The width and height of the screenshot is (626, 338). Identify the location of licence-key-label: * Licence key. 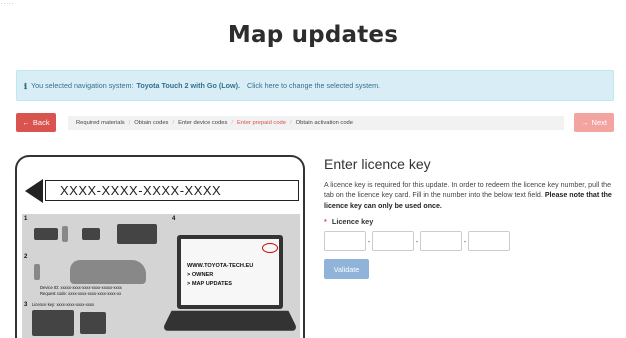
(469, 221).